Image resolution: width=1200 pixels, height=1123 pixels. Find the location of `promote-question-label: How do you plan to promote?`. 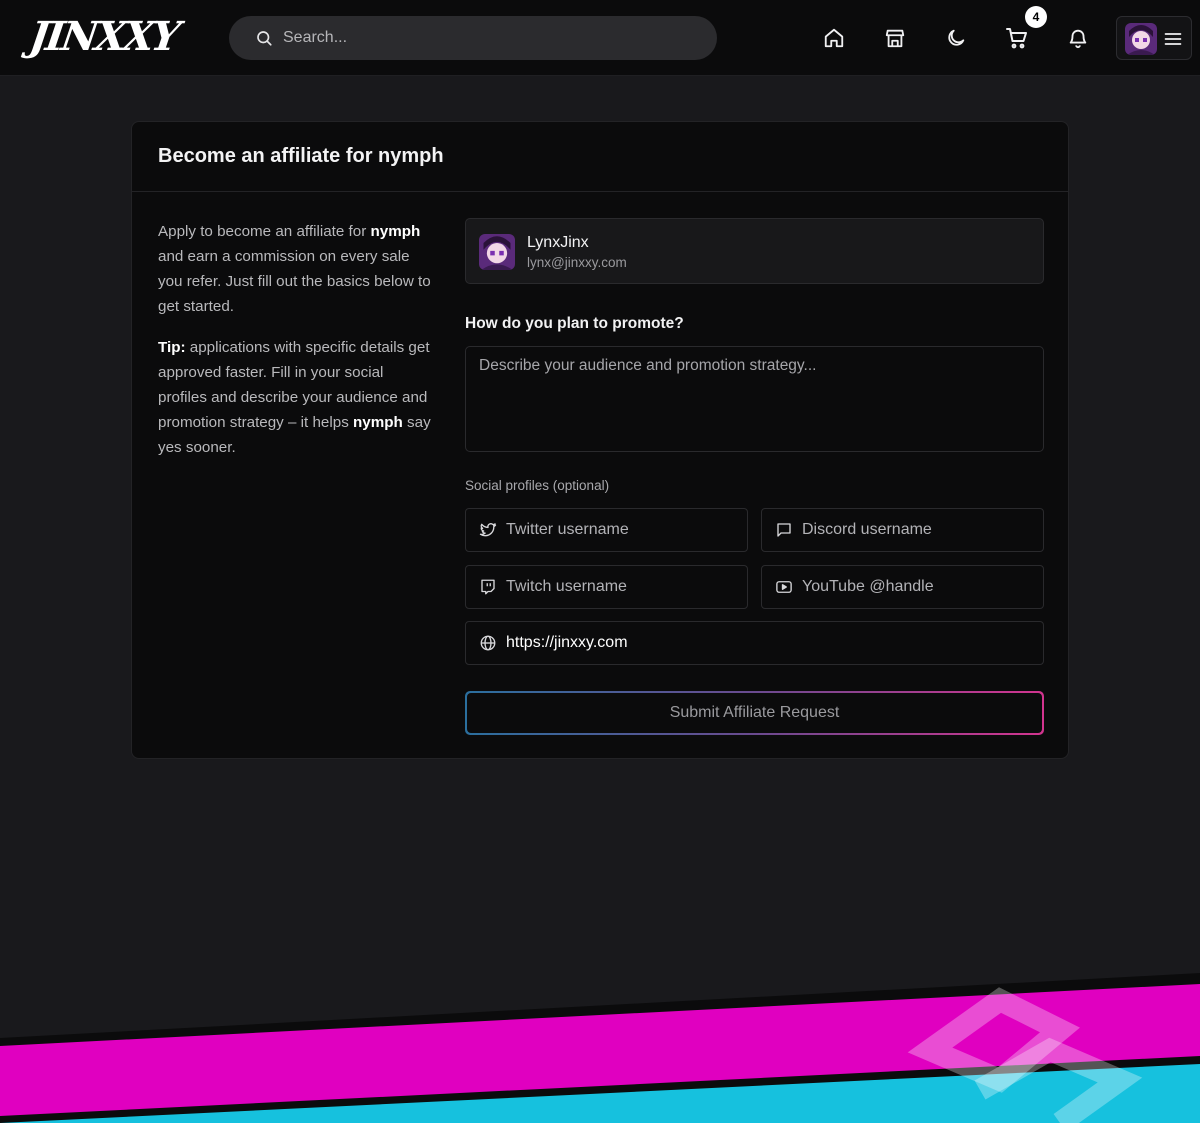

promote-question-label: How do you plan to promote? is located at coordinates (574, 323).